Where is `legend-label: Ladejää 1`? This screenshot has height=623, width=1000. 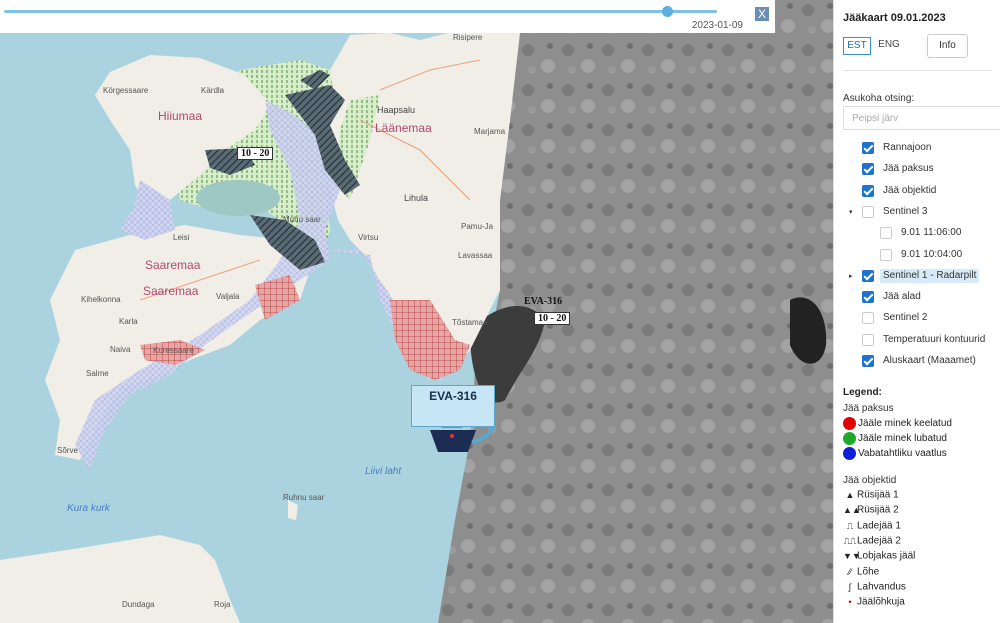 legend-label: Ladejää 1 is located at coordinates (879, 526).